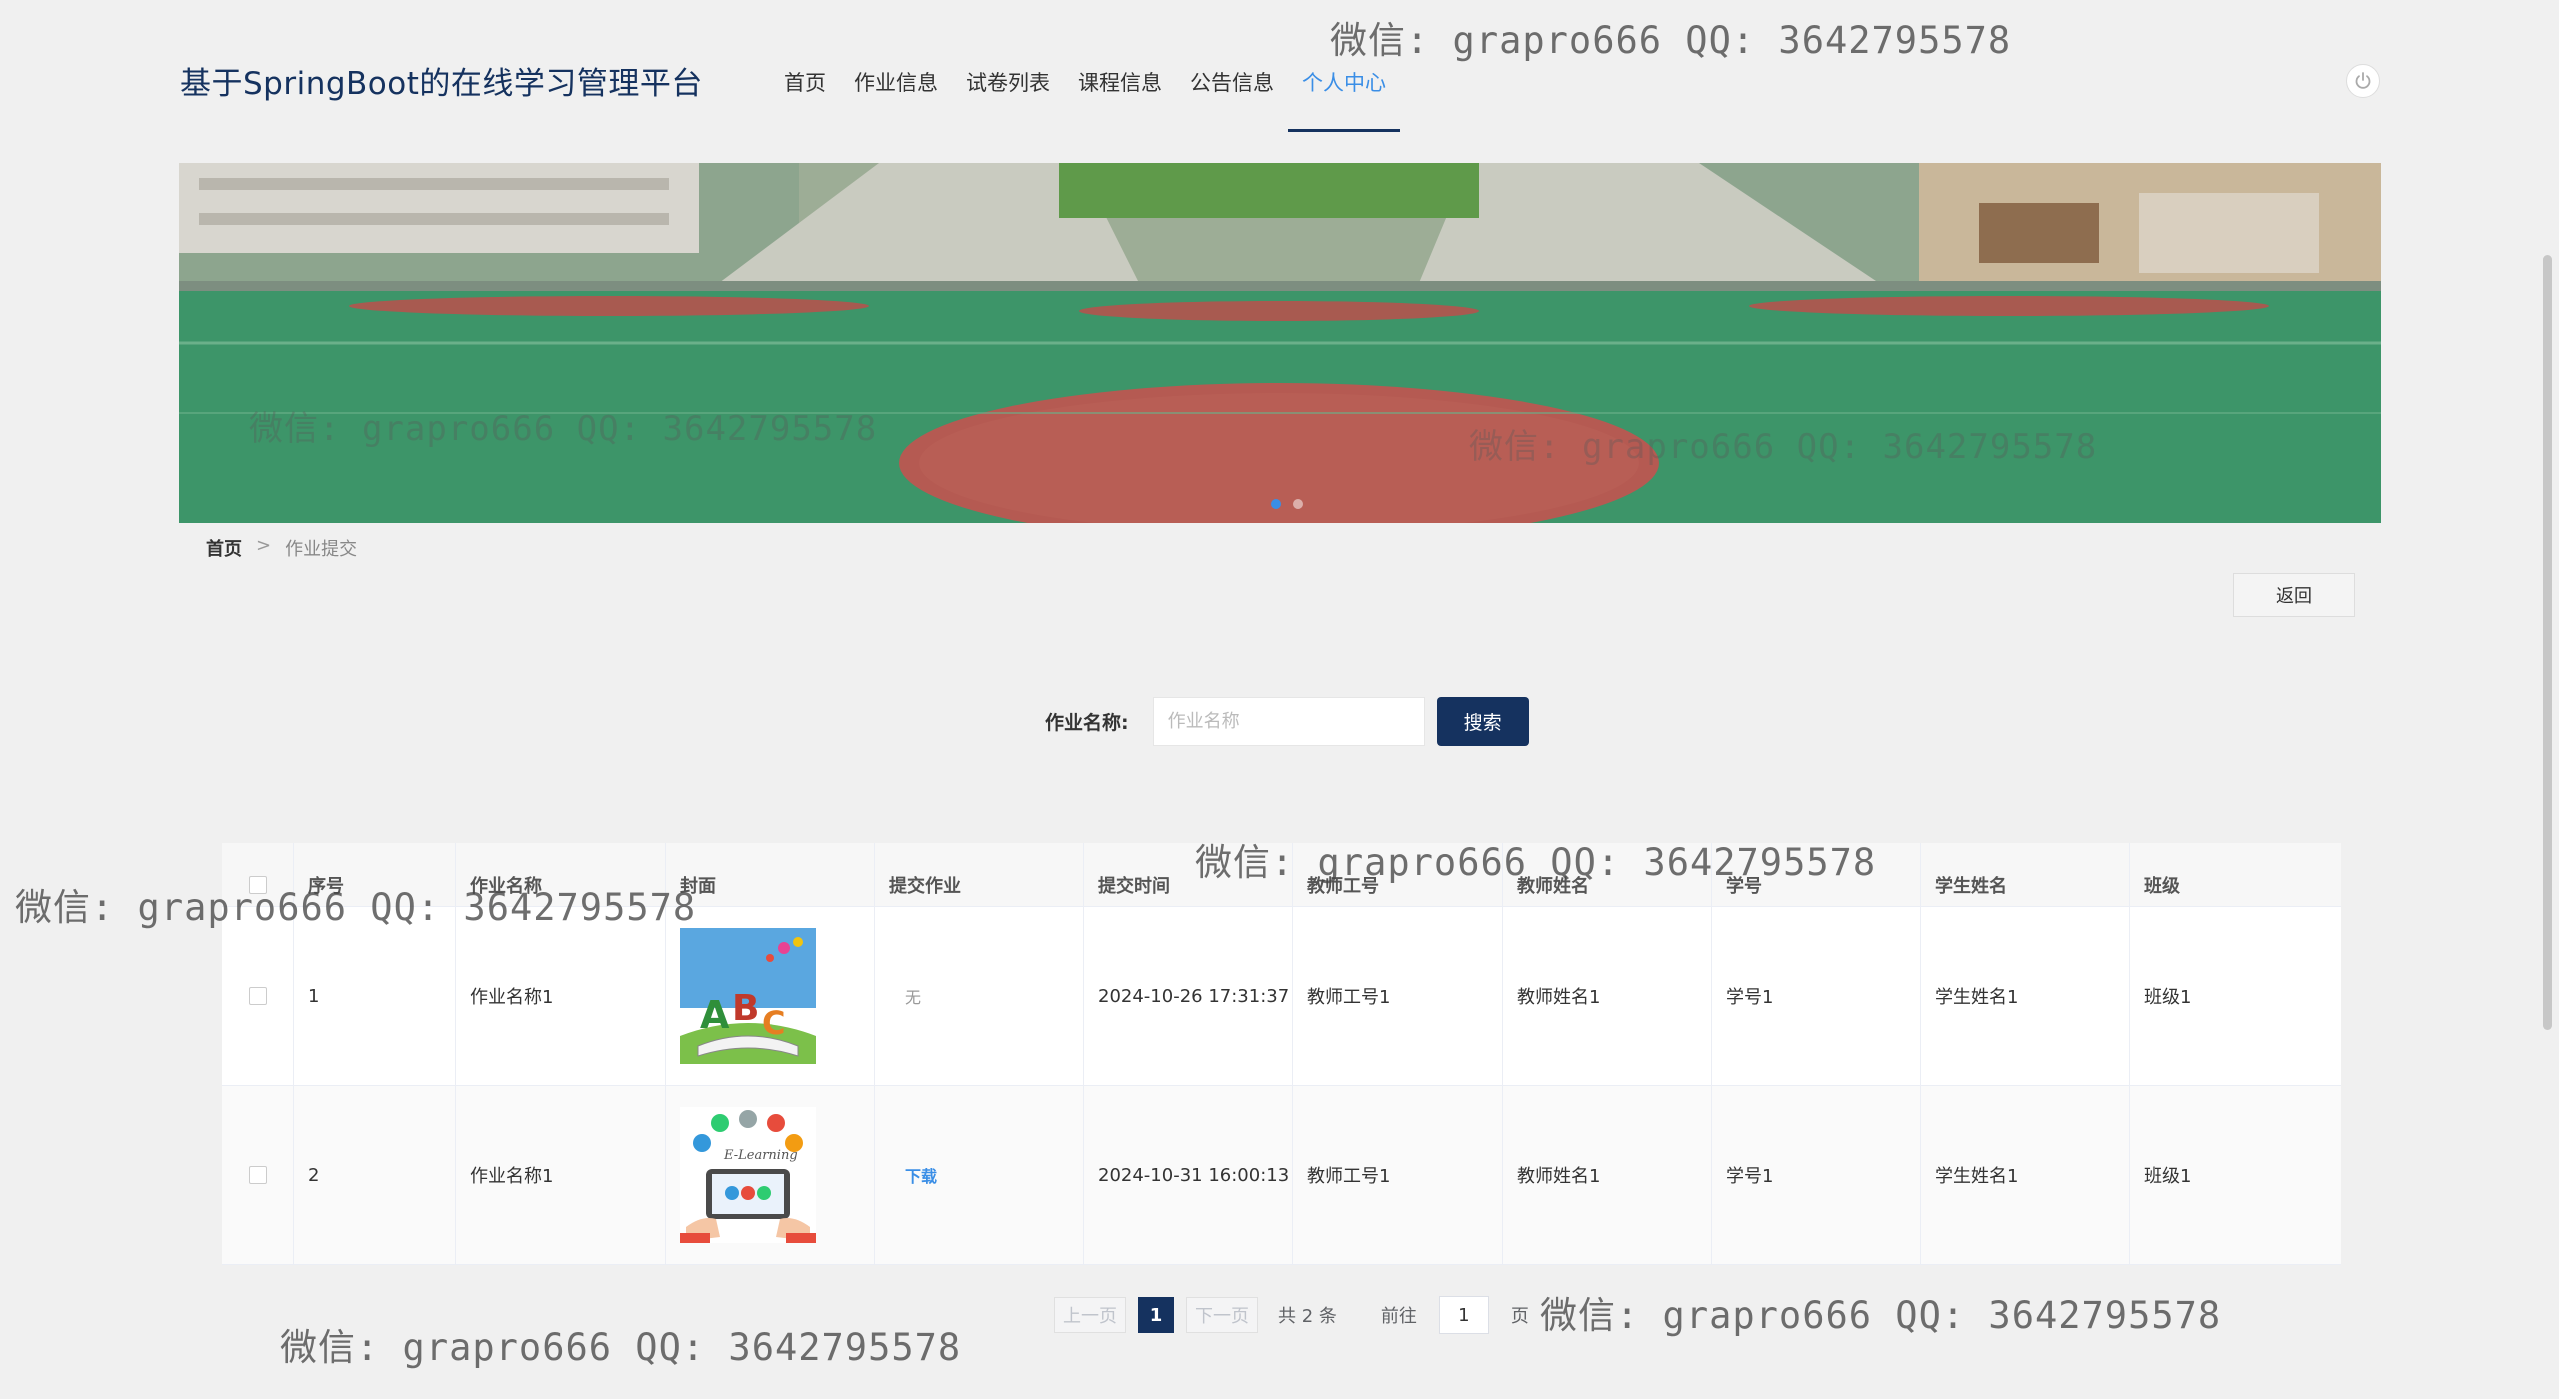  I want to click on watermark-bottom-right: 微信: grapro666 QQ: 3642795578, so click(1881, 1315).